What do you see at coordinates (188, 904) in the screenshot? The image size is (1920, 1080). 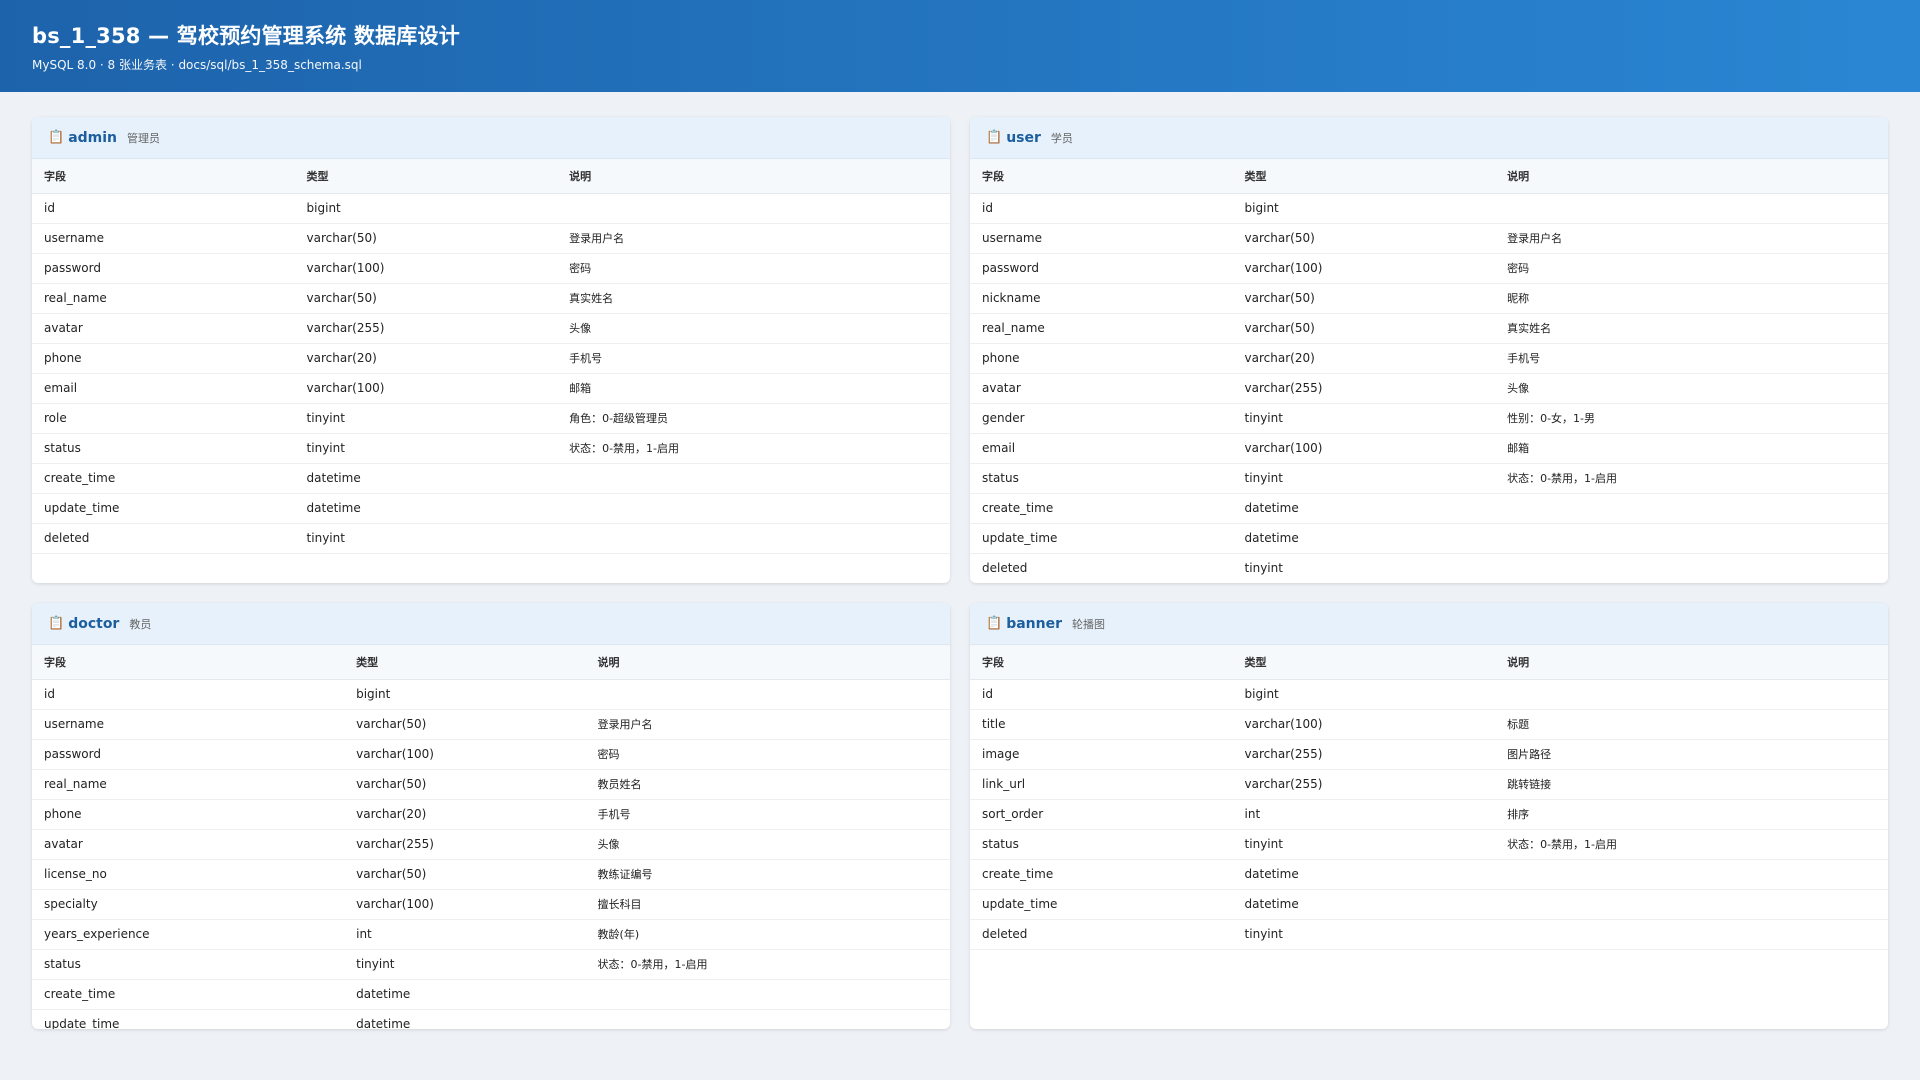 I see `field-name: specialty` at bounding box center [188, 904].